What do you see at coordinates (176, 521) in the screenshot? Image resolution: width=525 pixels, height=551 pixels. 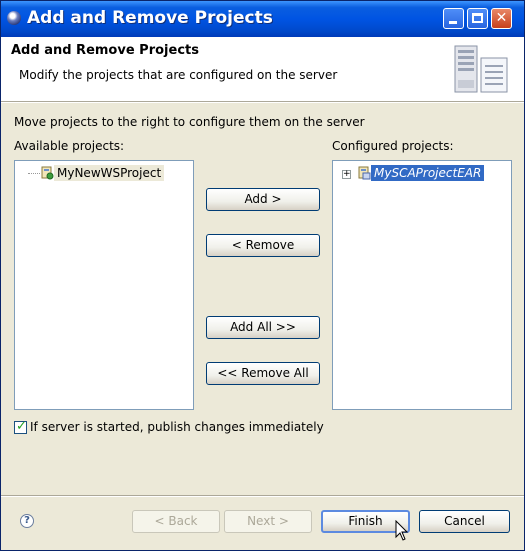 I see `back-button: < Back` at bounding box center [176, 521].